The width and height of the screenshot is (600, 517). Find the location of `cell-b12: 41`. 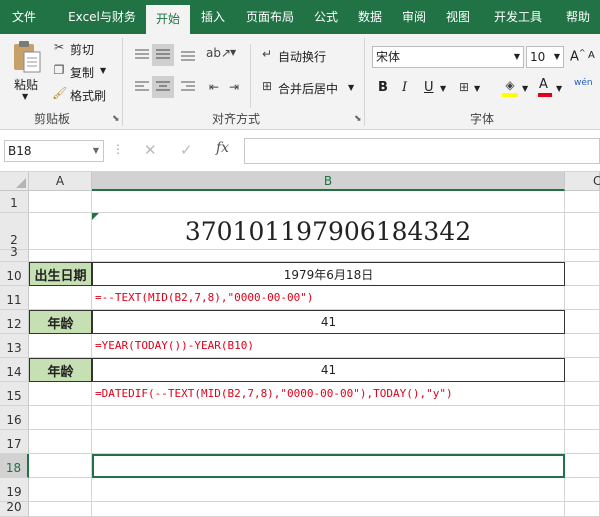

cell-b12: 41 is located at coordinates (328, 322).